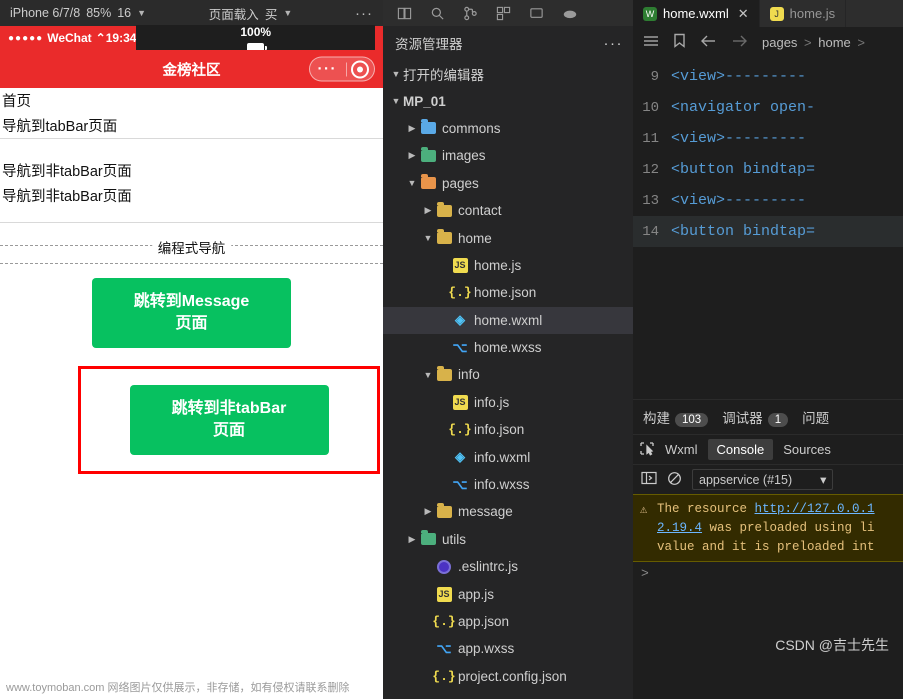 The width and height of the screenshot is (903, 699). Describe the element at coordinates (647, 450) in the screenshot. I see `inspect-element-icon` at that location.